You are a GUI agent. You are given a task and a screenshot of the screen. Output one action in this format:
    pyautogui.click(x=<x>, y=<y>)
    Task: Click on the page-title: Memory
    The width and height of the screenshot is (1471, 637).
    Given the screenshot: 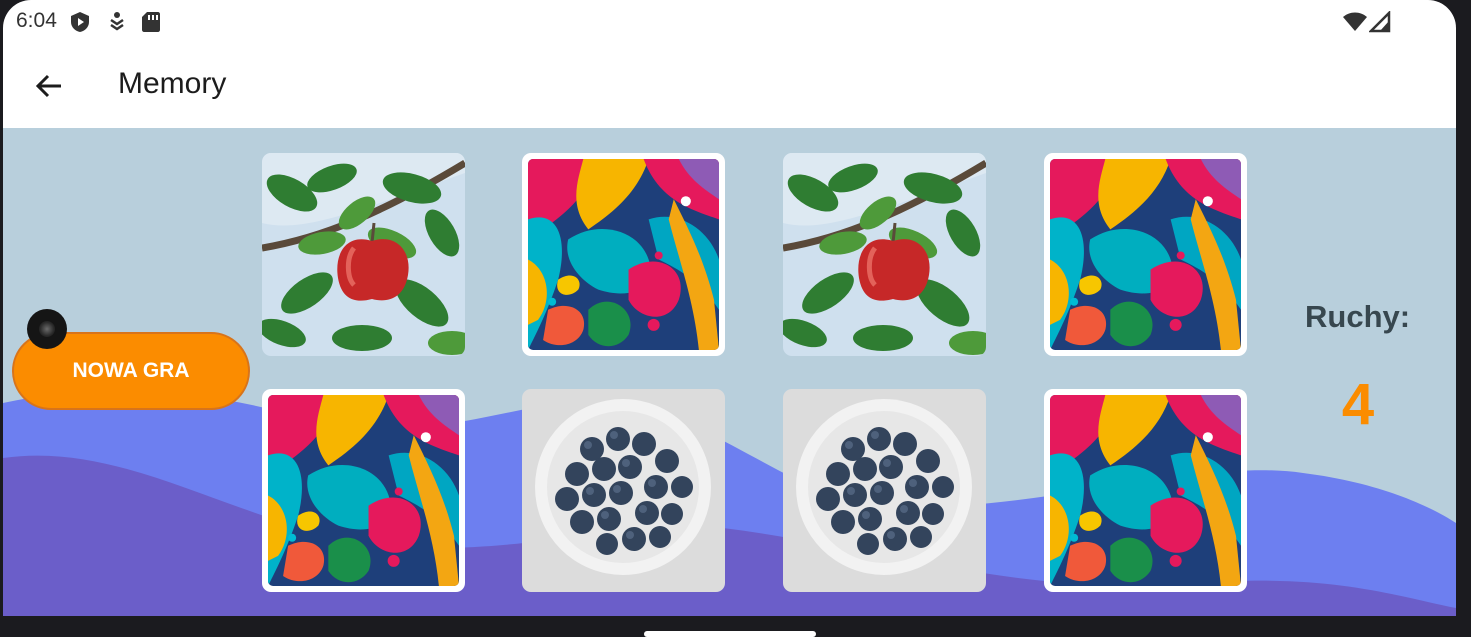 What is the action you would take?
    pyautogui.click(x=172, y=83)
    